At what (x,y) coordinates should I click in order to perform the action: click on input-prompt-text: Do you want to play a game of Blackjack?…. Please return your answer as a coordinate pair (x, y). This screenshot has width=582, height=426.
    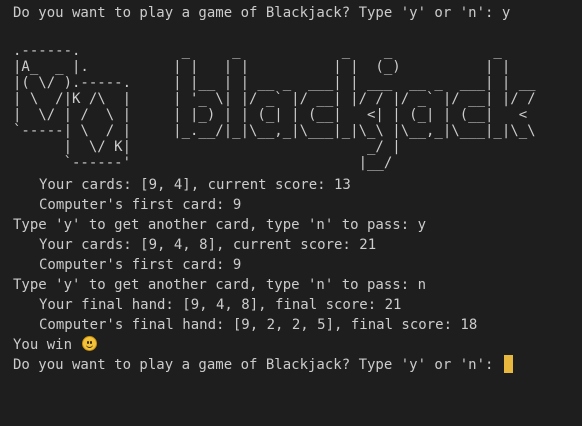
    Looking at the image, I should click on (257, 365).